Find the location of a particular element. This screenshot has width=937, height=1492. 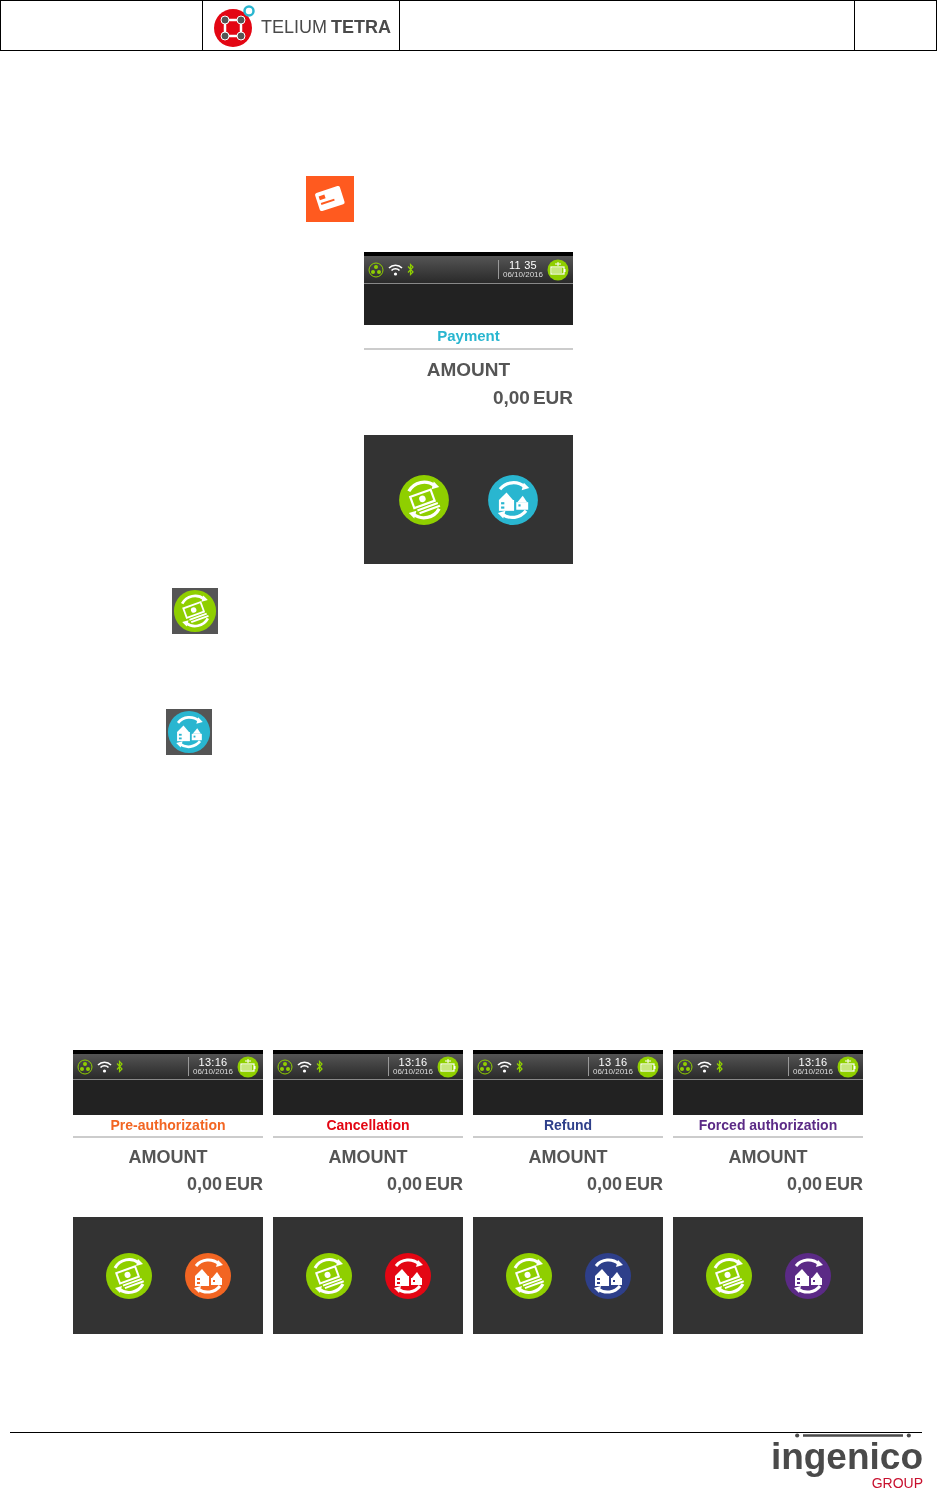

screen-title: Pre-authorization is located at coordinates (168, 1126).